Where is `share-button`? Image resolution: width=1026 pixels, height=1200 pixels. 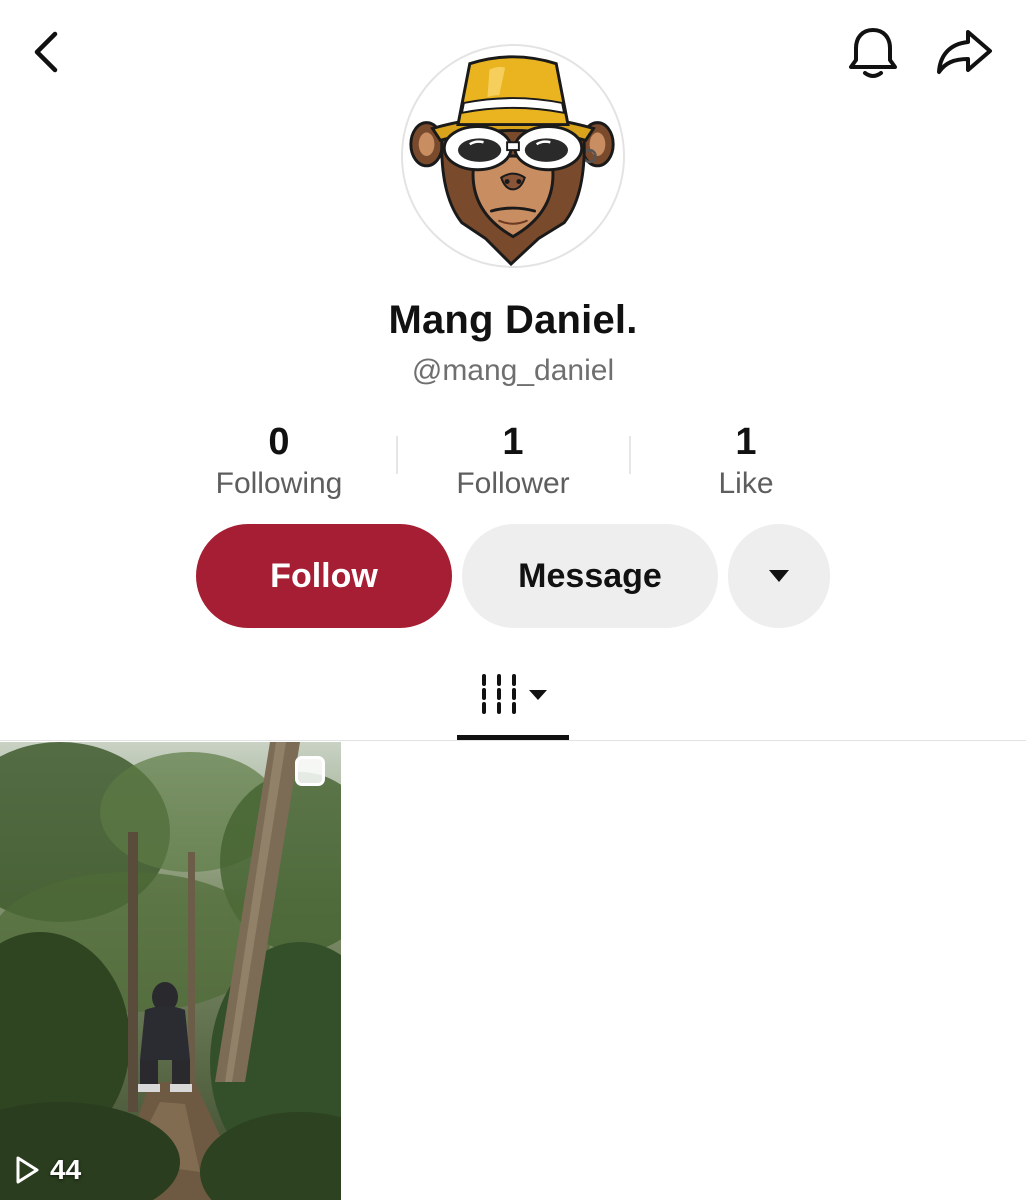
share-button is located at coordinates (964, 52).